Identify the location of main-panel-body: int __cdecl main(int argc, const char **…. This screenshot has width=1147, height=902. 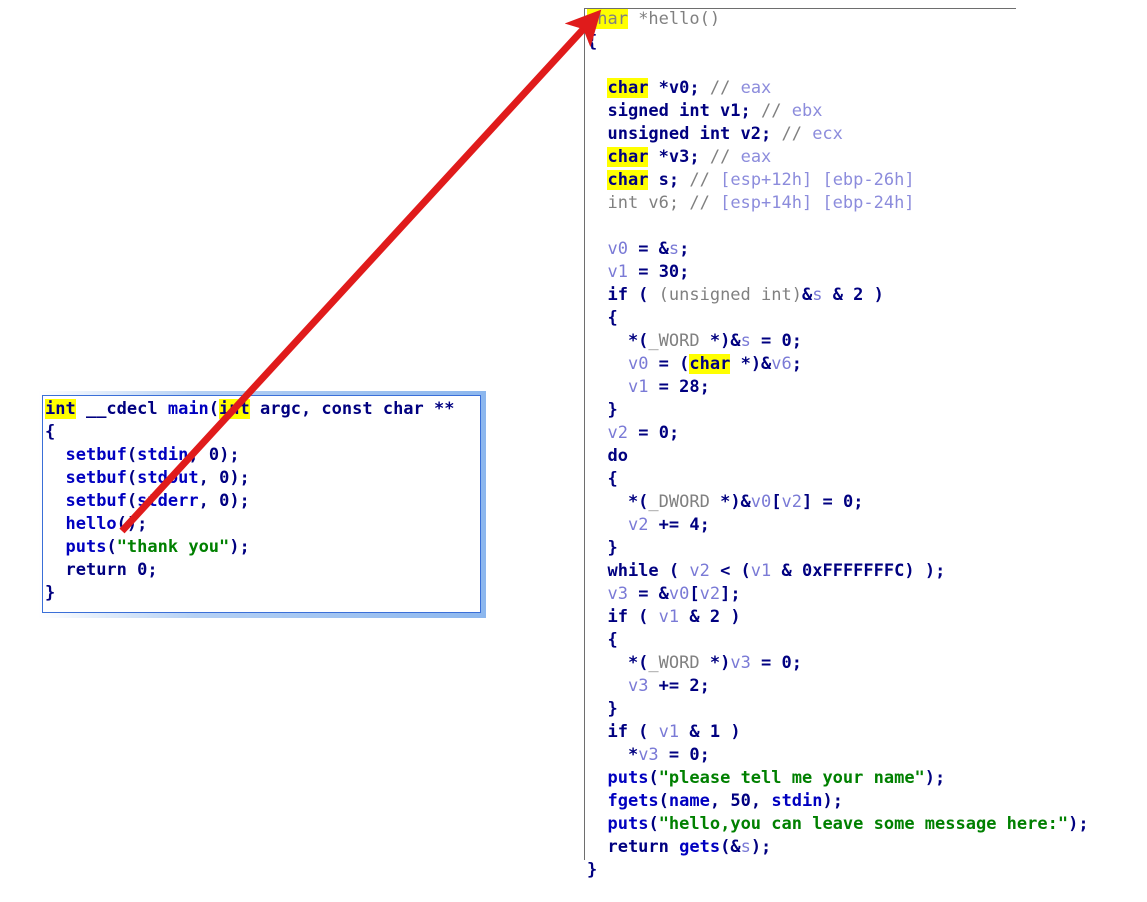
(261, 504).